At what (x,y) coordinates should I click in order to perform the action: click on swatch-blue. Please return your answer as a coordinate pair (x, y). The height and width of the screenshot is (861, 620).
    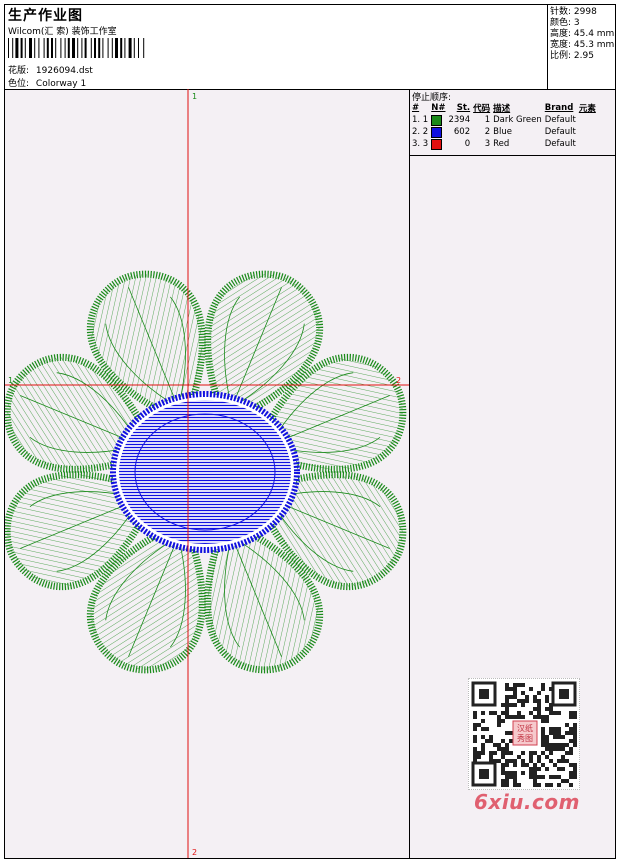
    Looking at the image, I should click on (437, 132).